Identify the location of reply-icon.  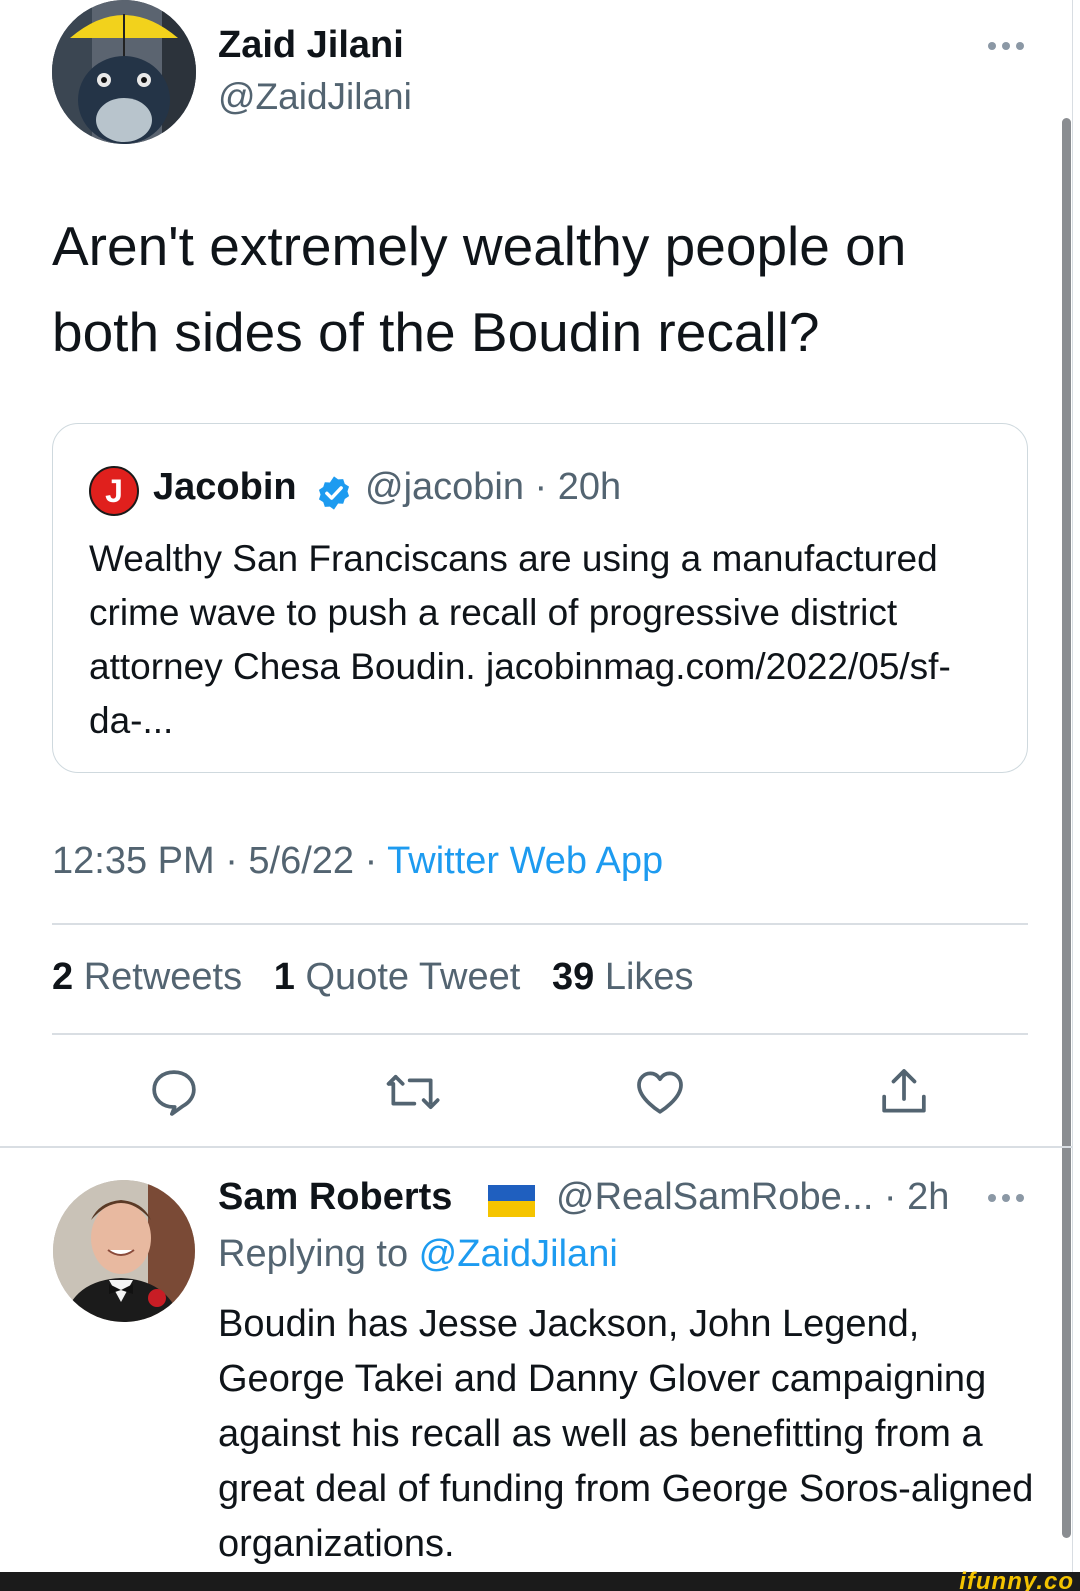
(174, 1092).